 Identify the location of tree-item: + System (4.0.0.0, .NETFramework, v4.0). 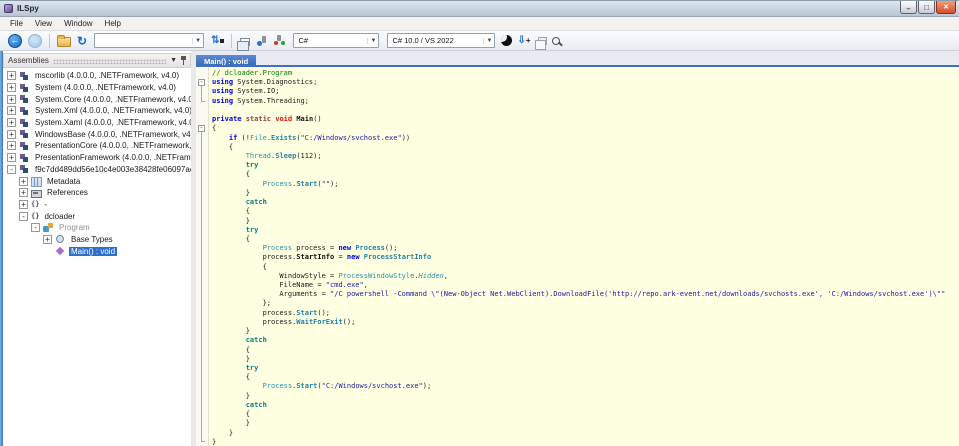
(97, 88).